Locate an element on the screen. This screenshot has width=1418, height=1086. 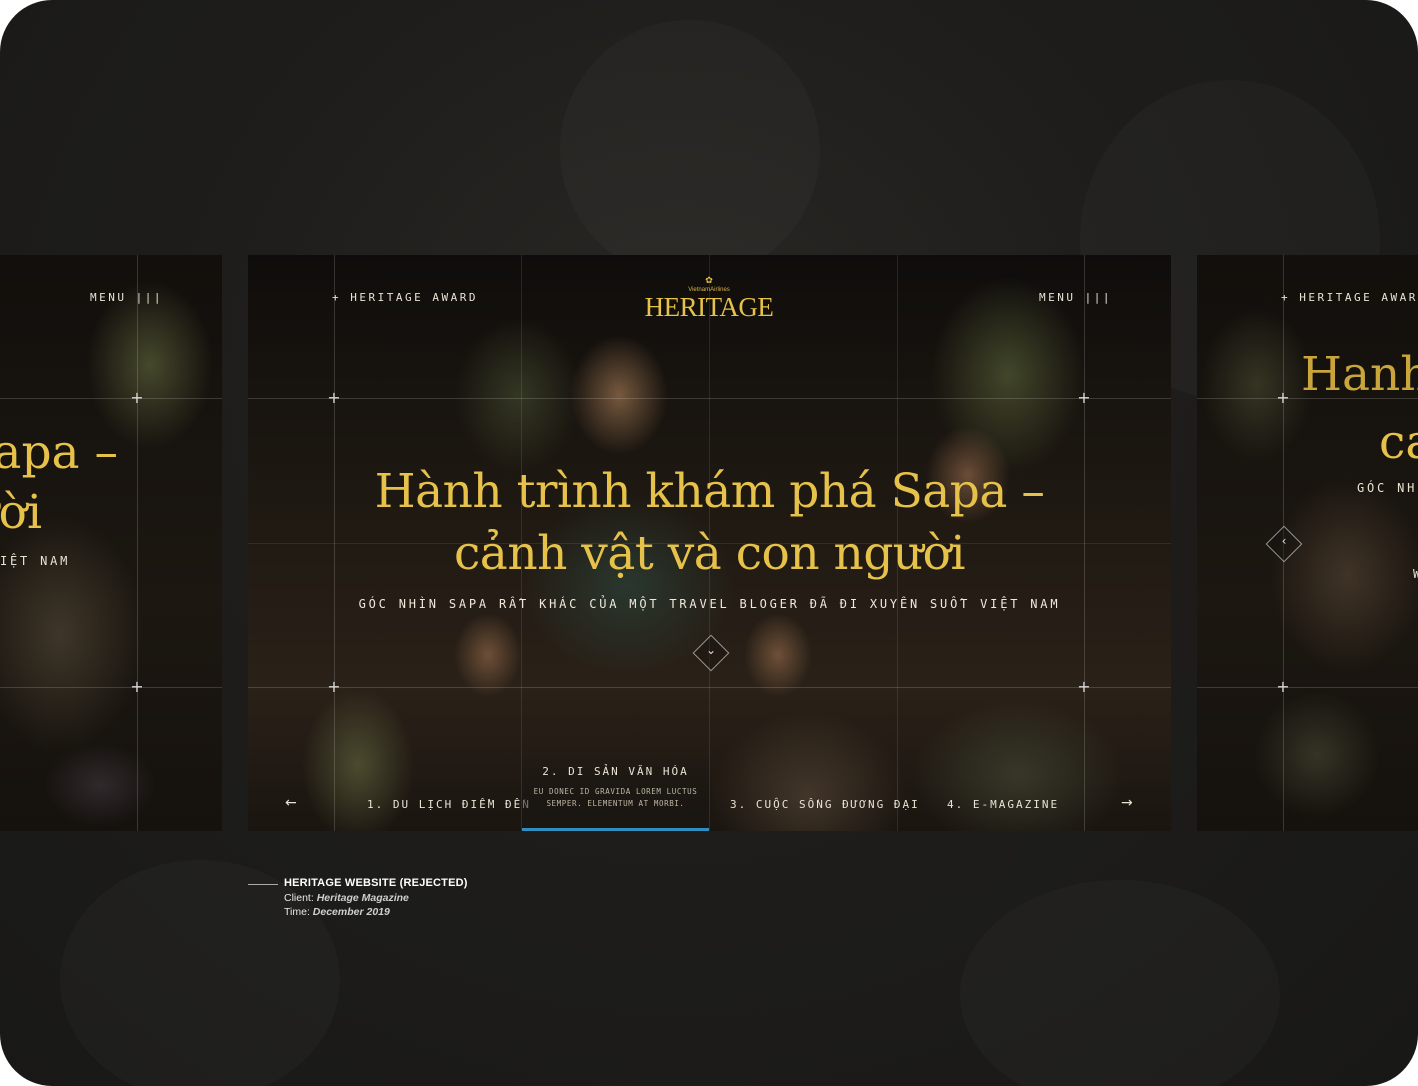
project-title: HERITAGE WEBSITE (REJECTED) is located at coordinates (376, 883).